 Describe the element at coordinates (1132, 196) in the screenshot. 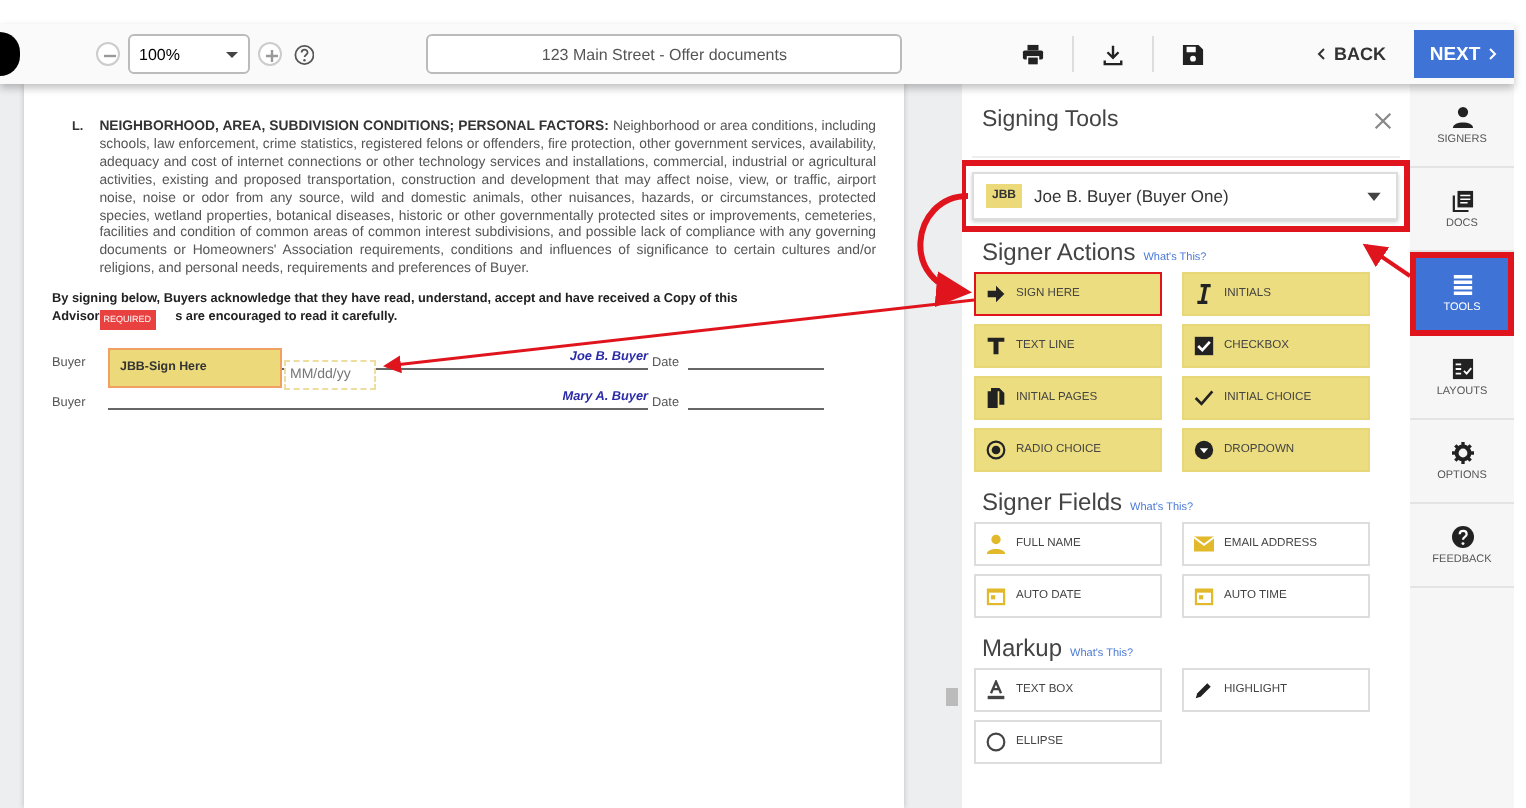

I see `signer-name: Joe B. Buyer (Buyer One)` at that location.